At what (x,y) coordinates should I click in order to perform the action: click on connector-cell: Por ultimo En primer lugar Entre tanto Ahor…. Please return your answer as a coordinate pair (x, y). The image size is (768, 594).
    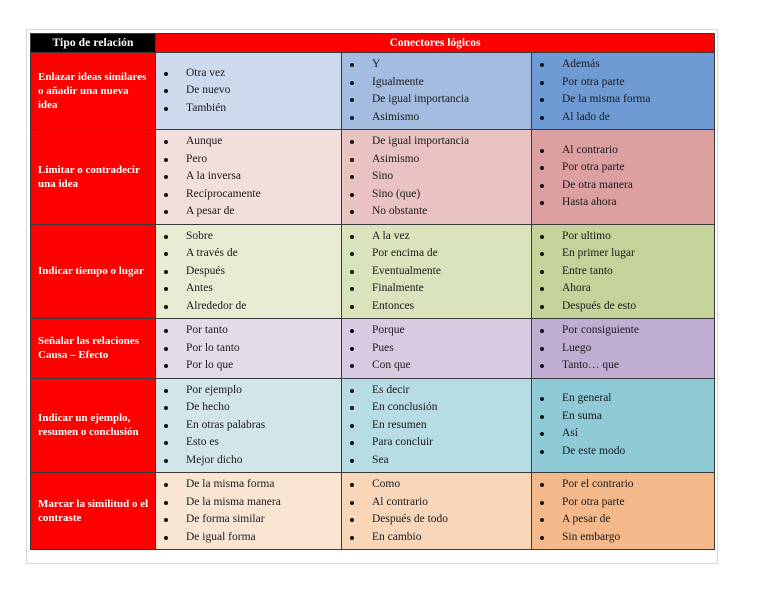
    Looking at the image, I should click on (623, 271).